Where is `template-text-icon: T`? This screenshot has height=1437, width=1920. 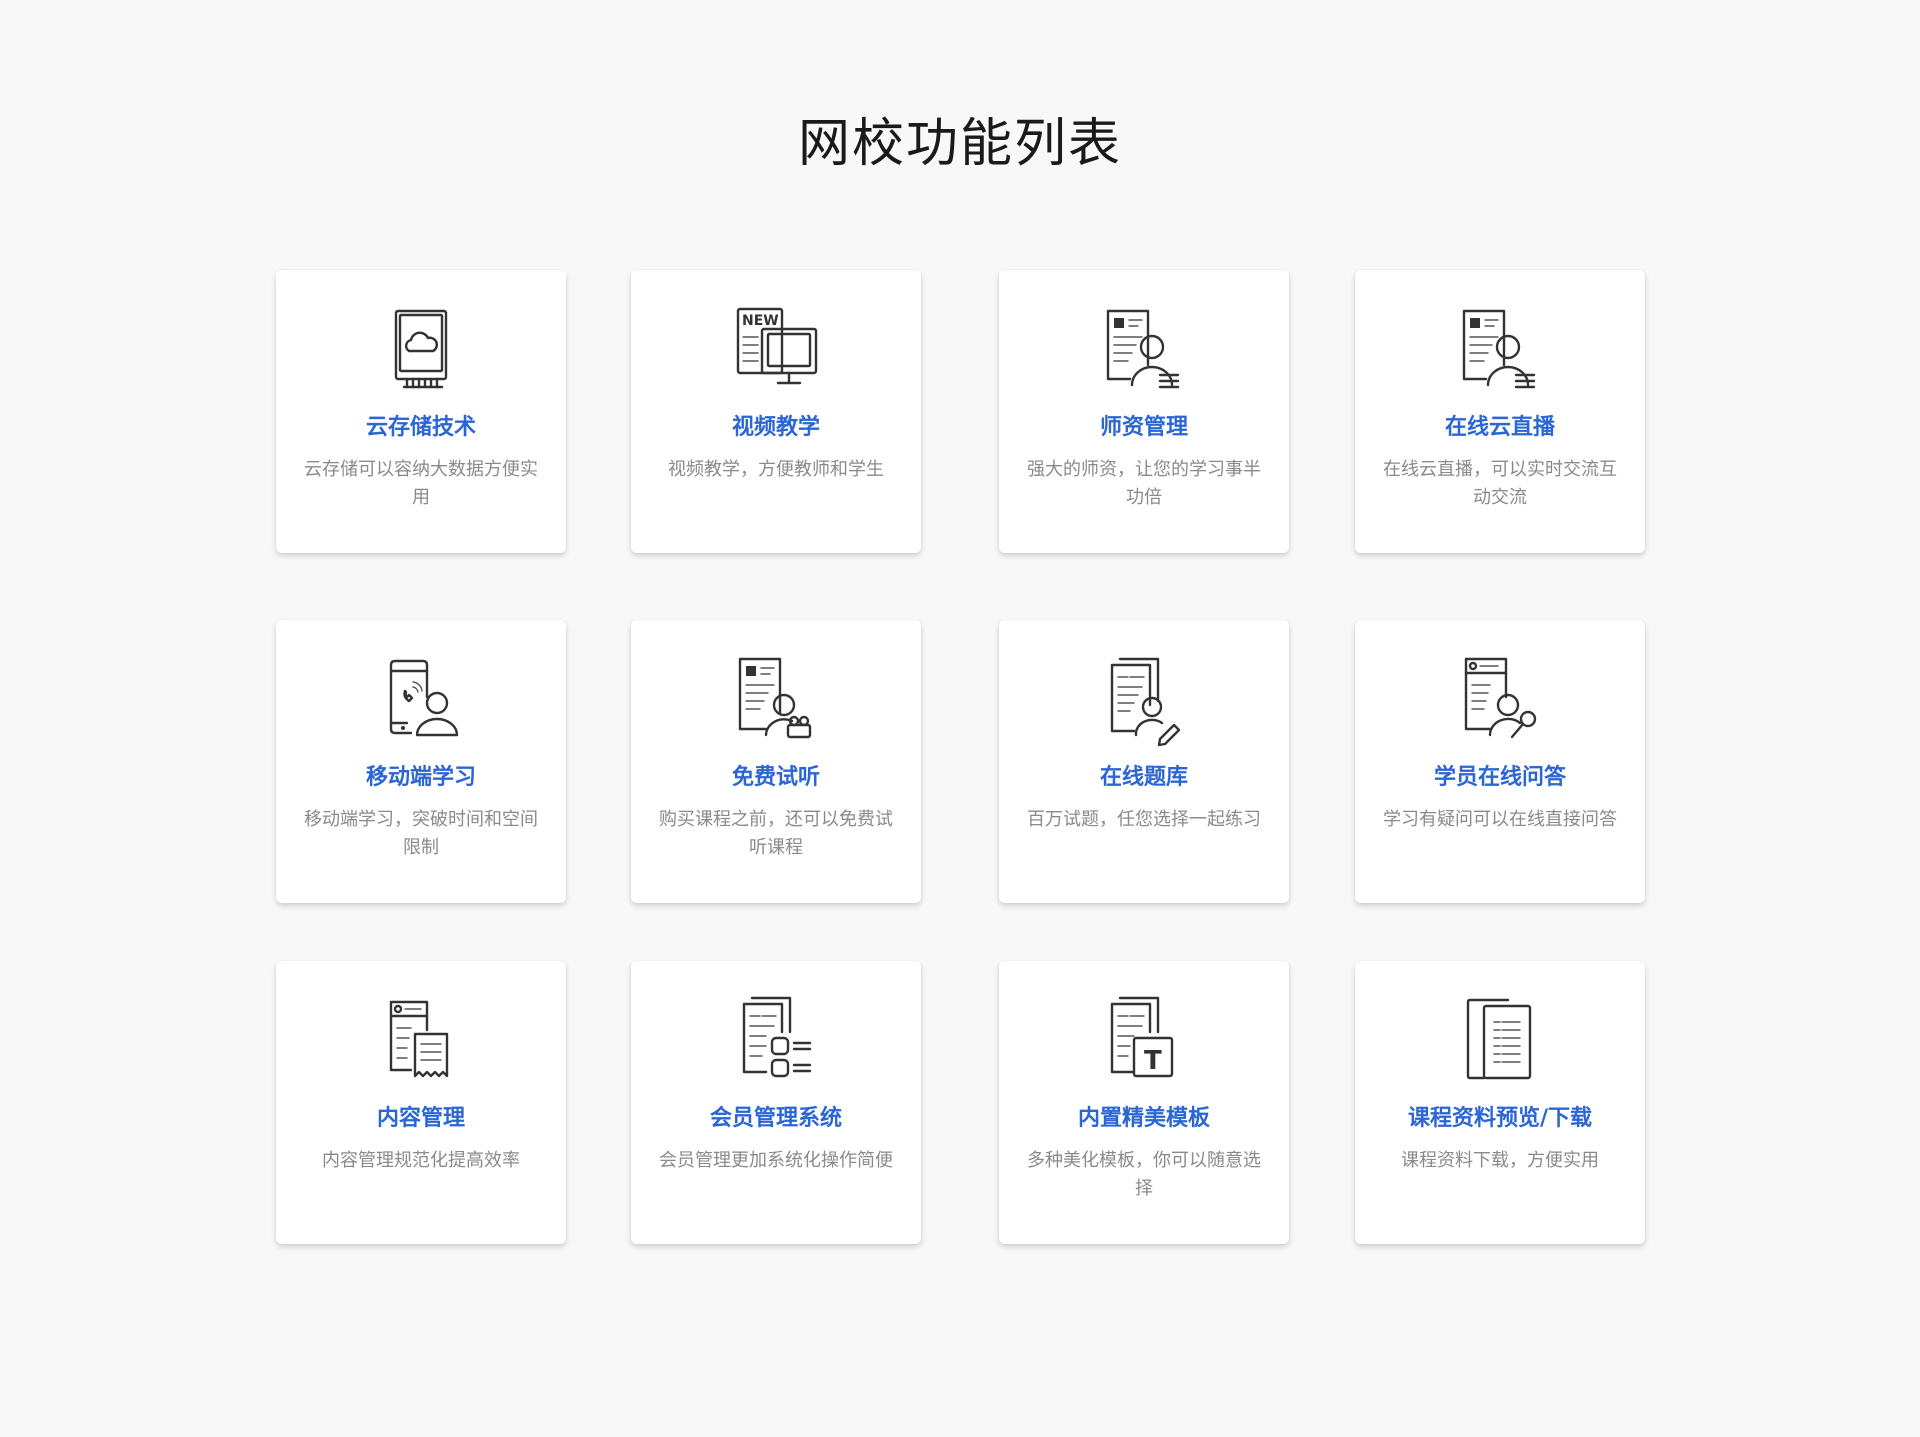 template-text-icon: T is located at coordinates (1144, 1042).